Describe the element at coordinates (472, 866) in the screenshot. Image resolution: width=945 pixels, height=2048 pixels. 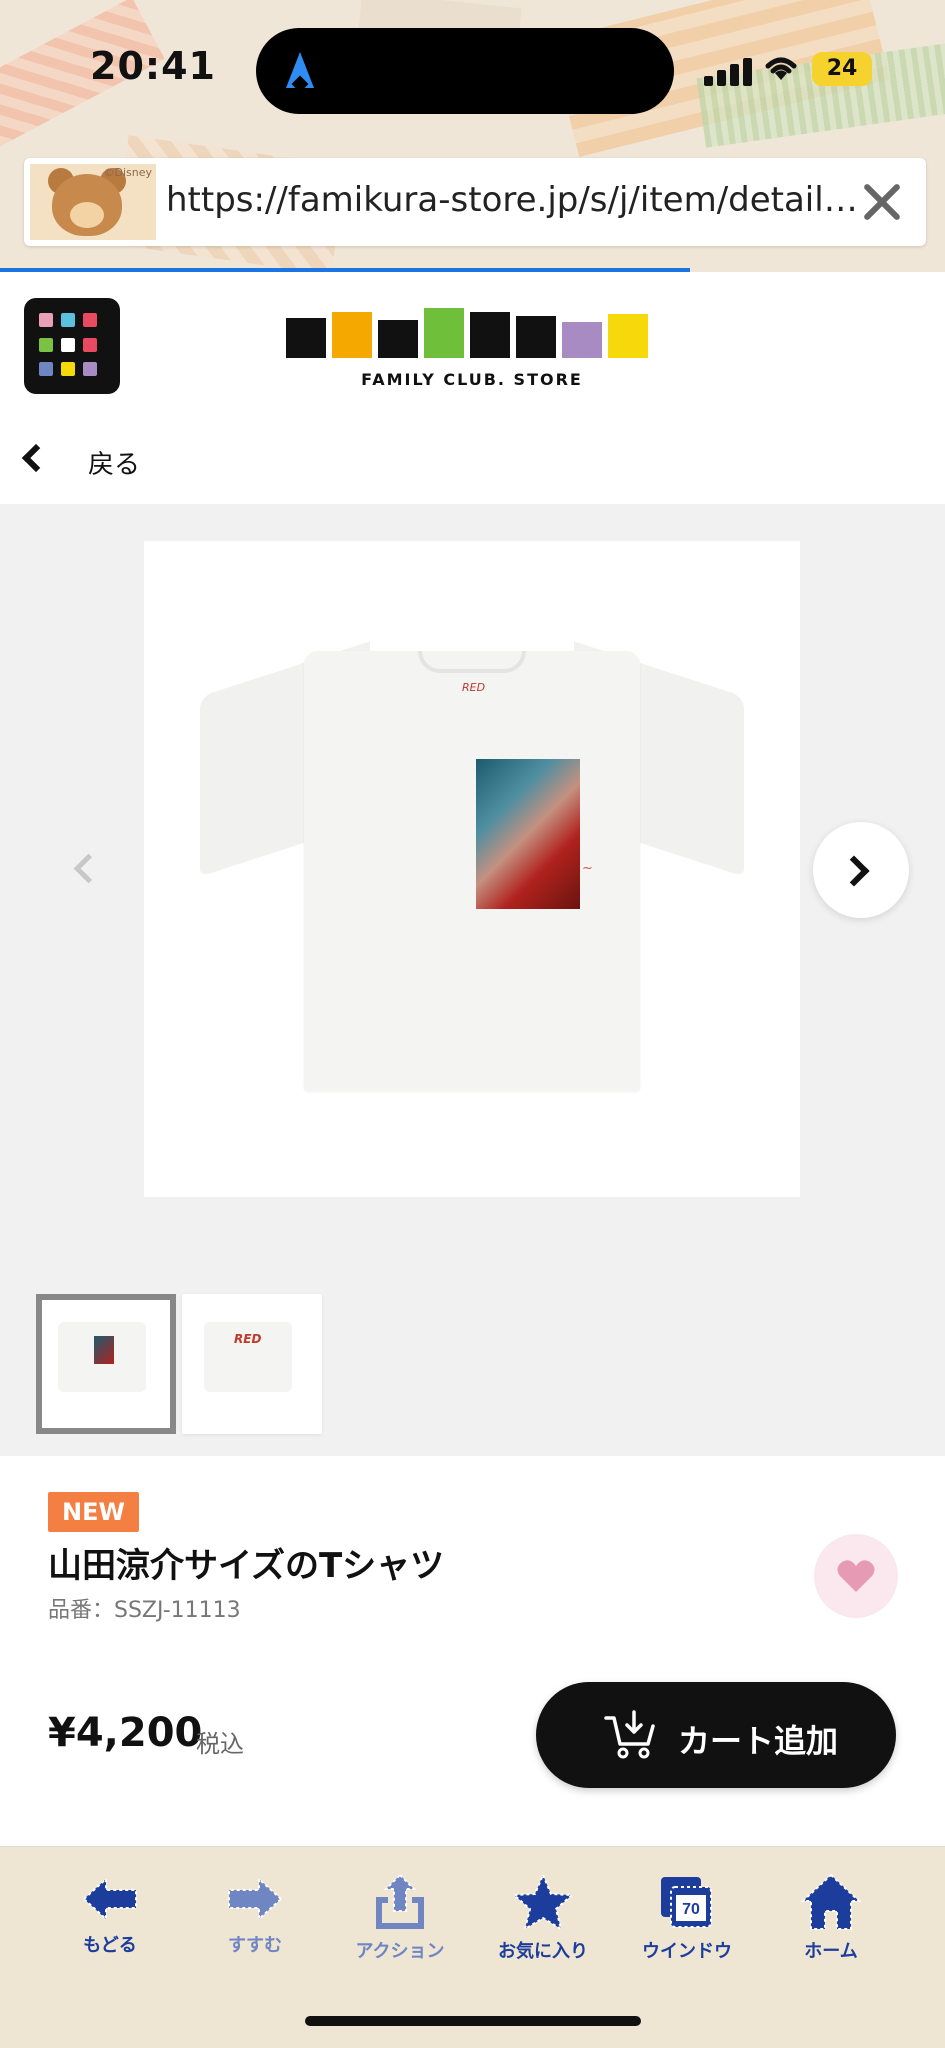
I see `tshirt-image: RED ~` at that location.